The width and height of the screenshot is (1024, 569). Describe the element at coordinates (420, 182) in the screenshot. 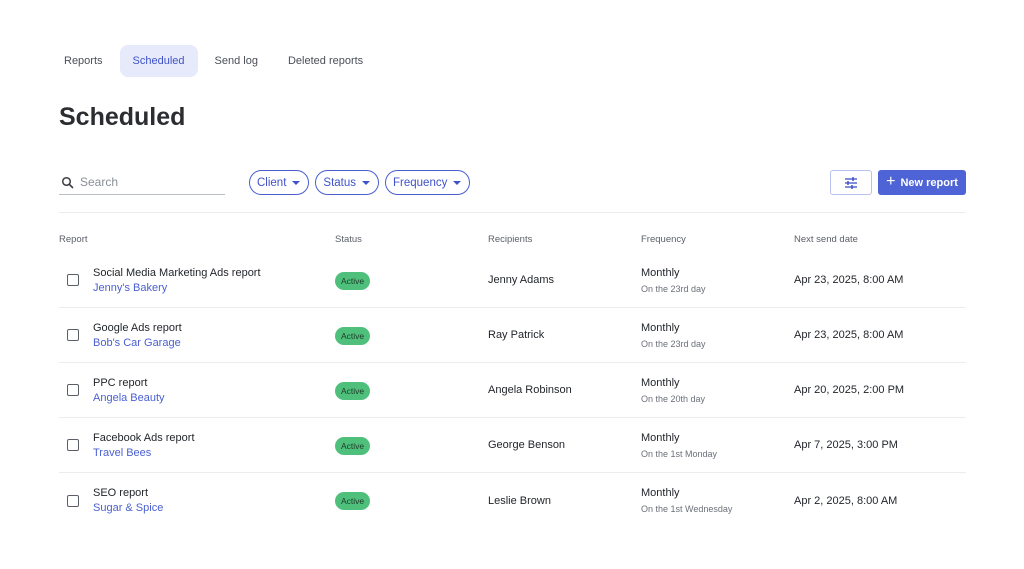

I see `frequency-filter-label: Frequency` at that location.